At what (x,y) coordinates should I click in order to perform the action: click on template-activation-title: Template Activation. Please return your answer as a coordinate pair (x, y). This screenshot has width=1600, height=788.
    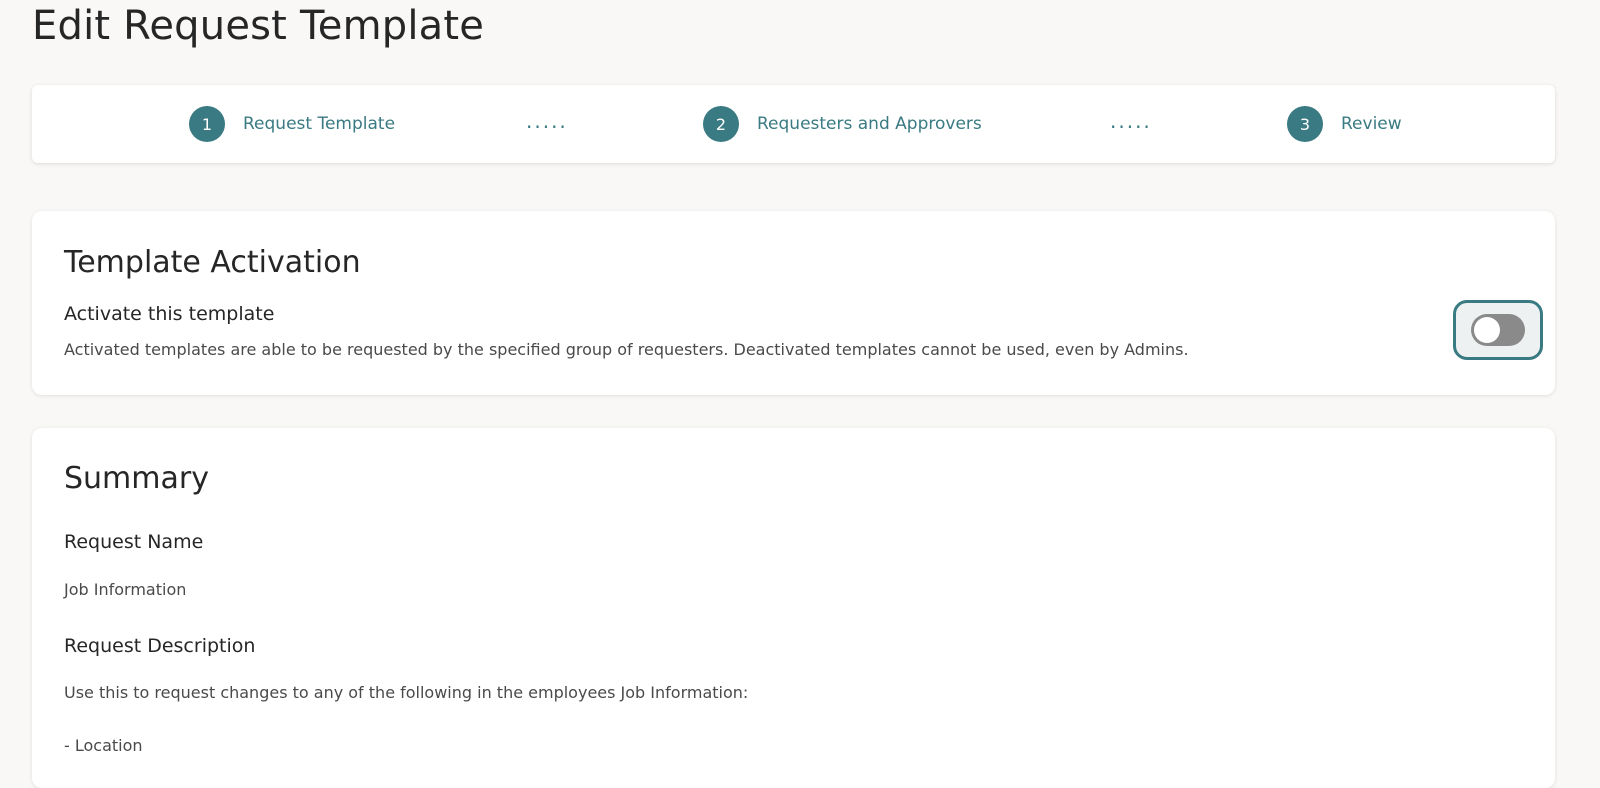
    Looking at the image, I should click on (212, 262).